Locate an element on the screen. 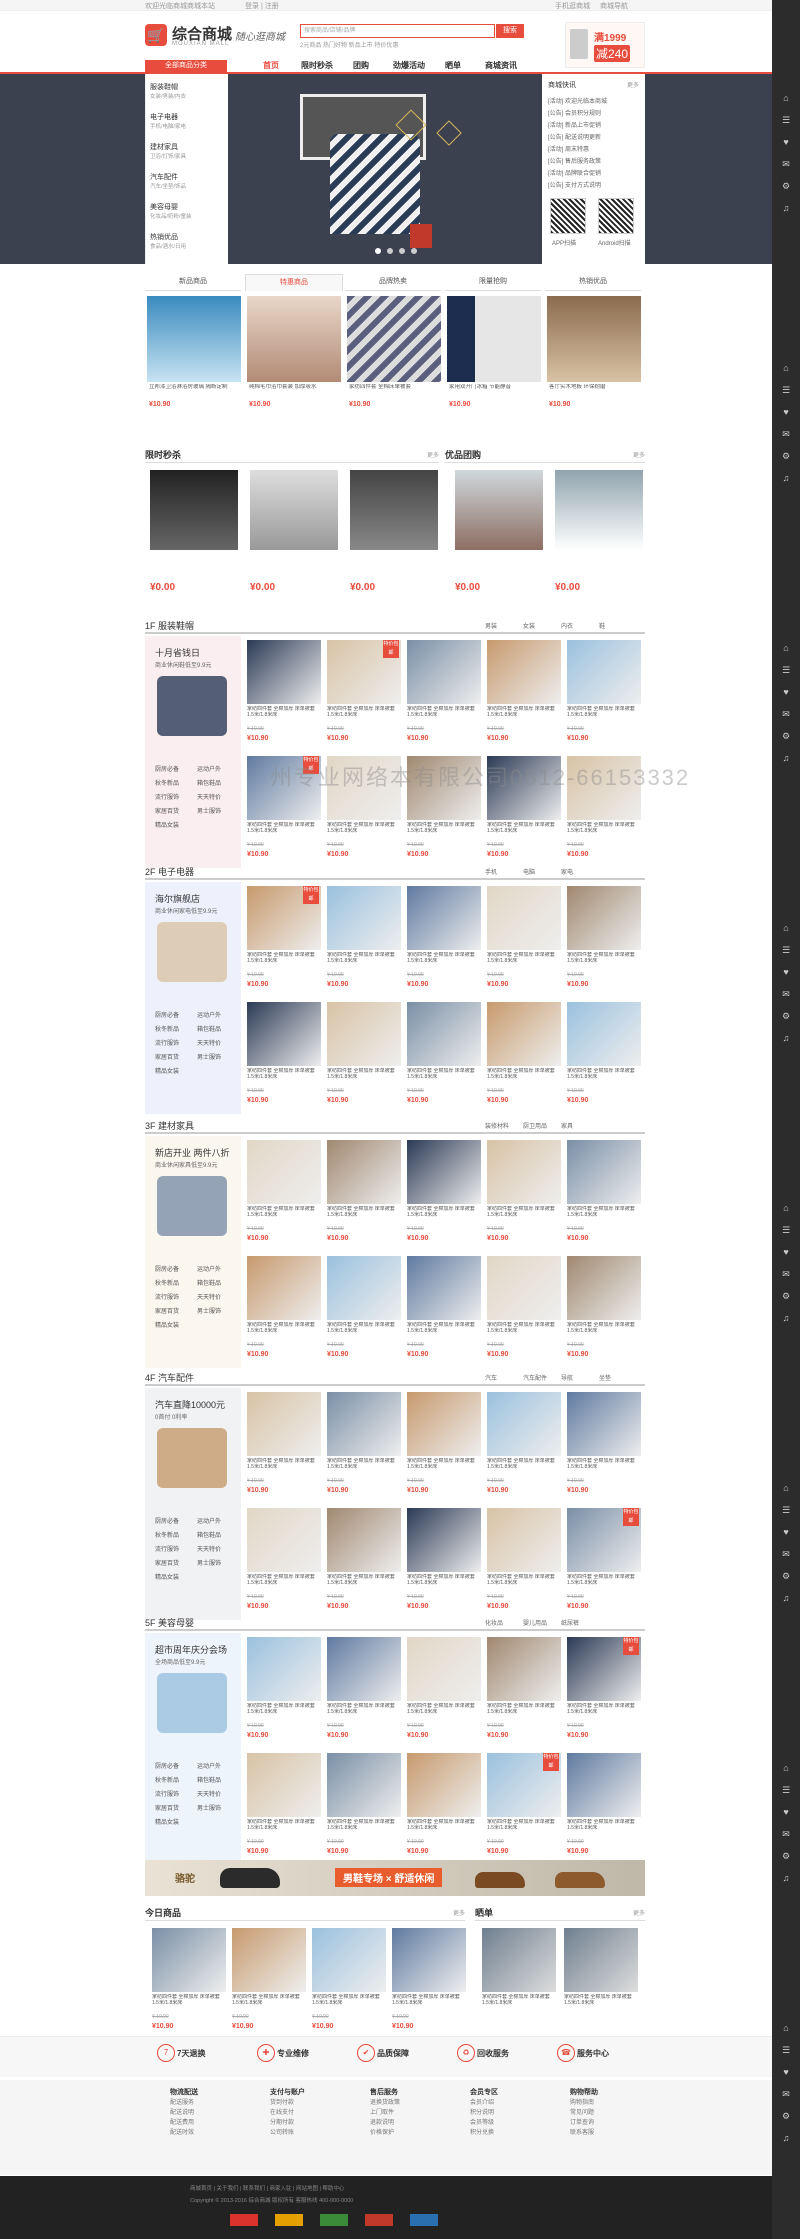  service-item: 7天退换 is located at coordinates (191, 2053).